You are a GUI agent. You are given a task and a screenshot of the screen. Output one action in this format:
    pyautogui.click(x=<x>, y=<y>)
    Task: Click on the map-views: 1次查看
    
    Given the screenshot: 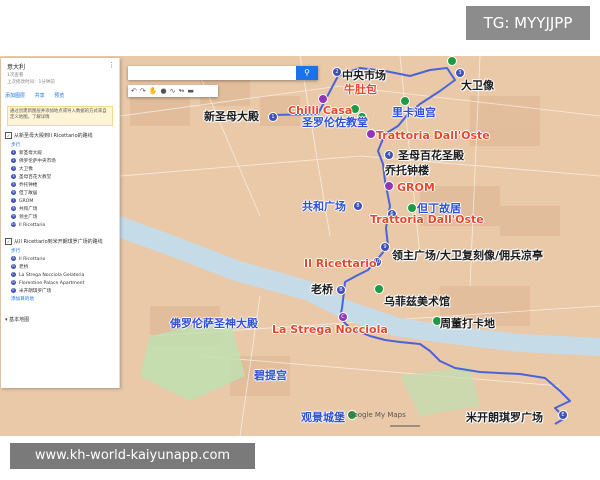 What is the action you would take?
    pyautogui.click(x=15, y=75)
    